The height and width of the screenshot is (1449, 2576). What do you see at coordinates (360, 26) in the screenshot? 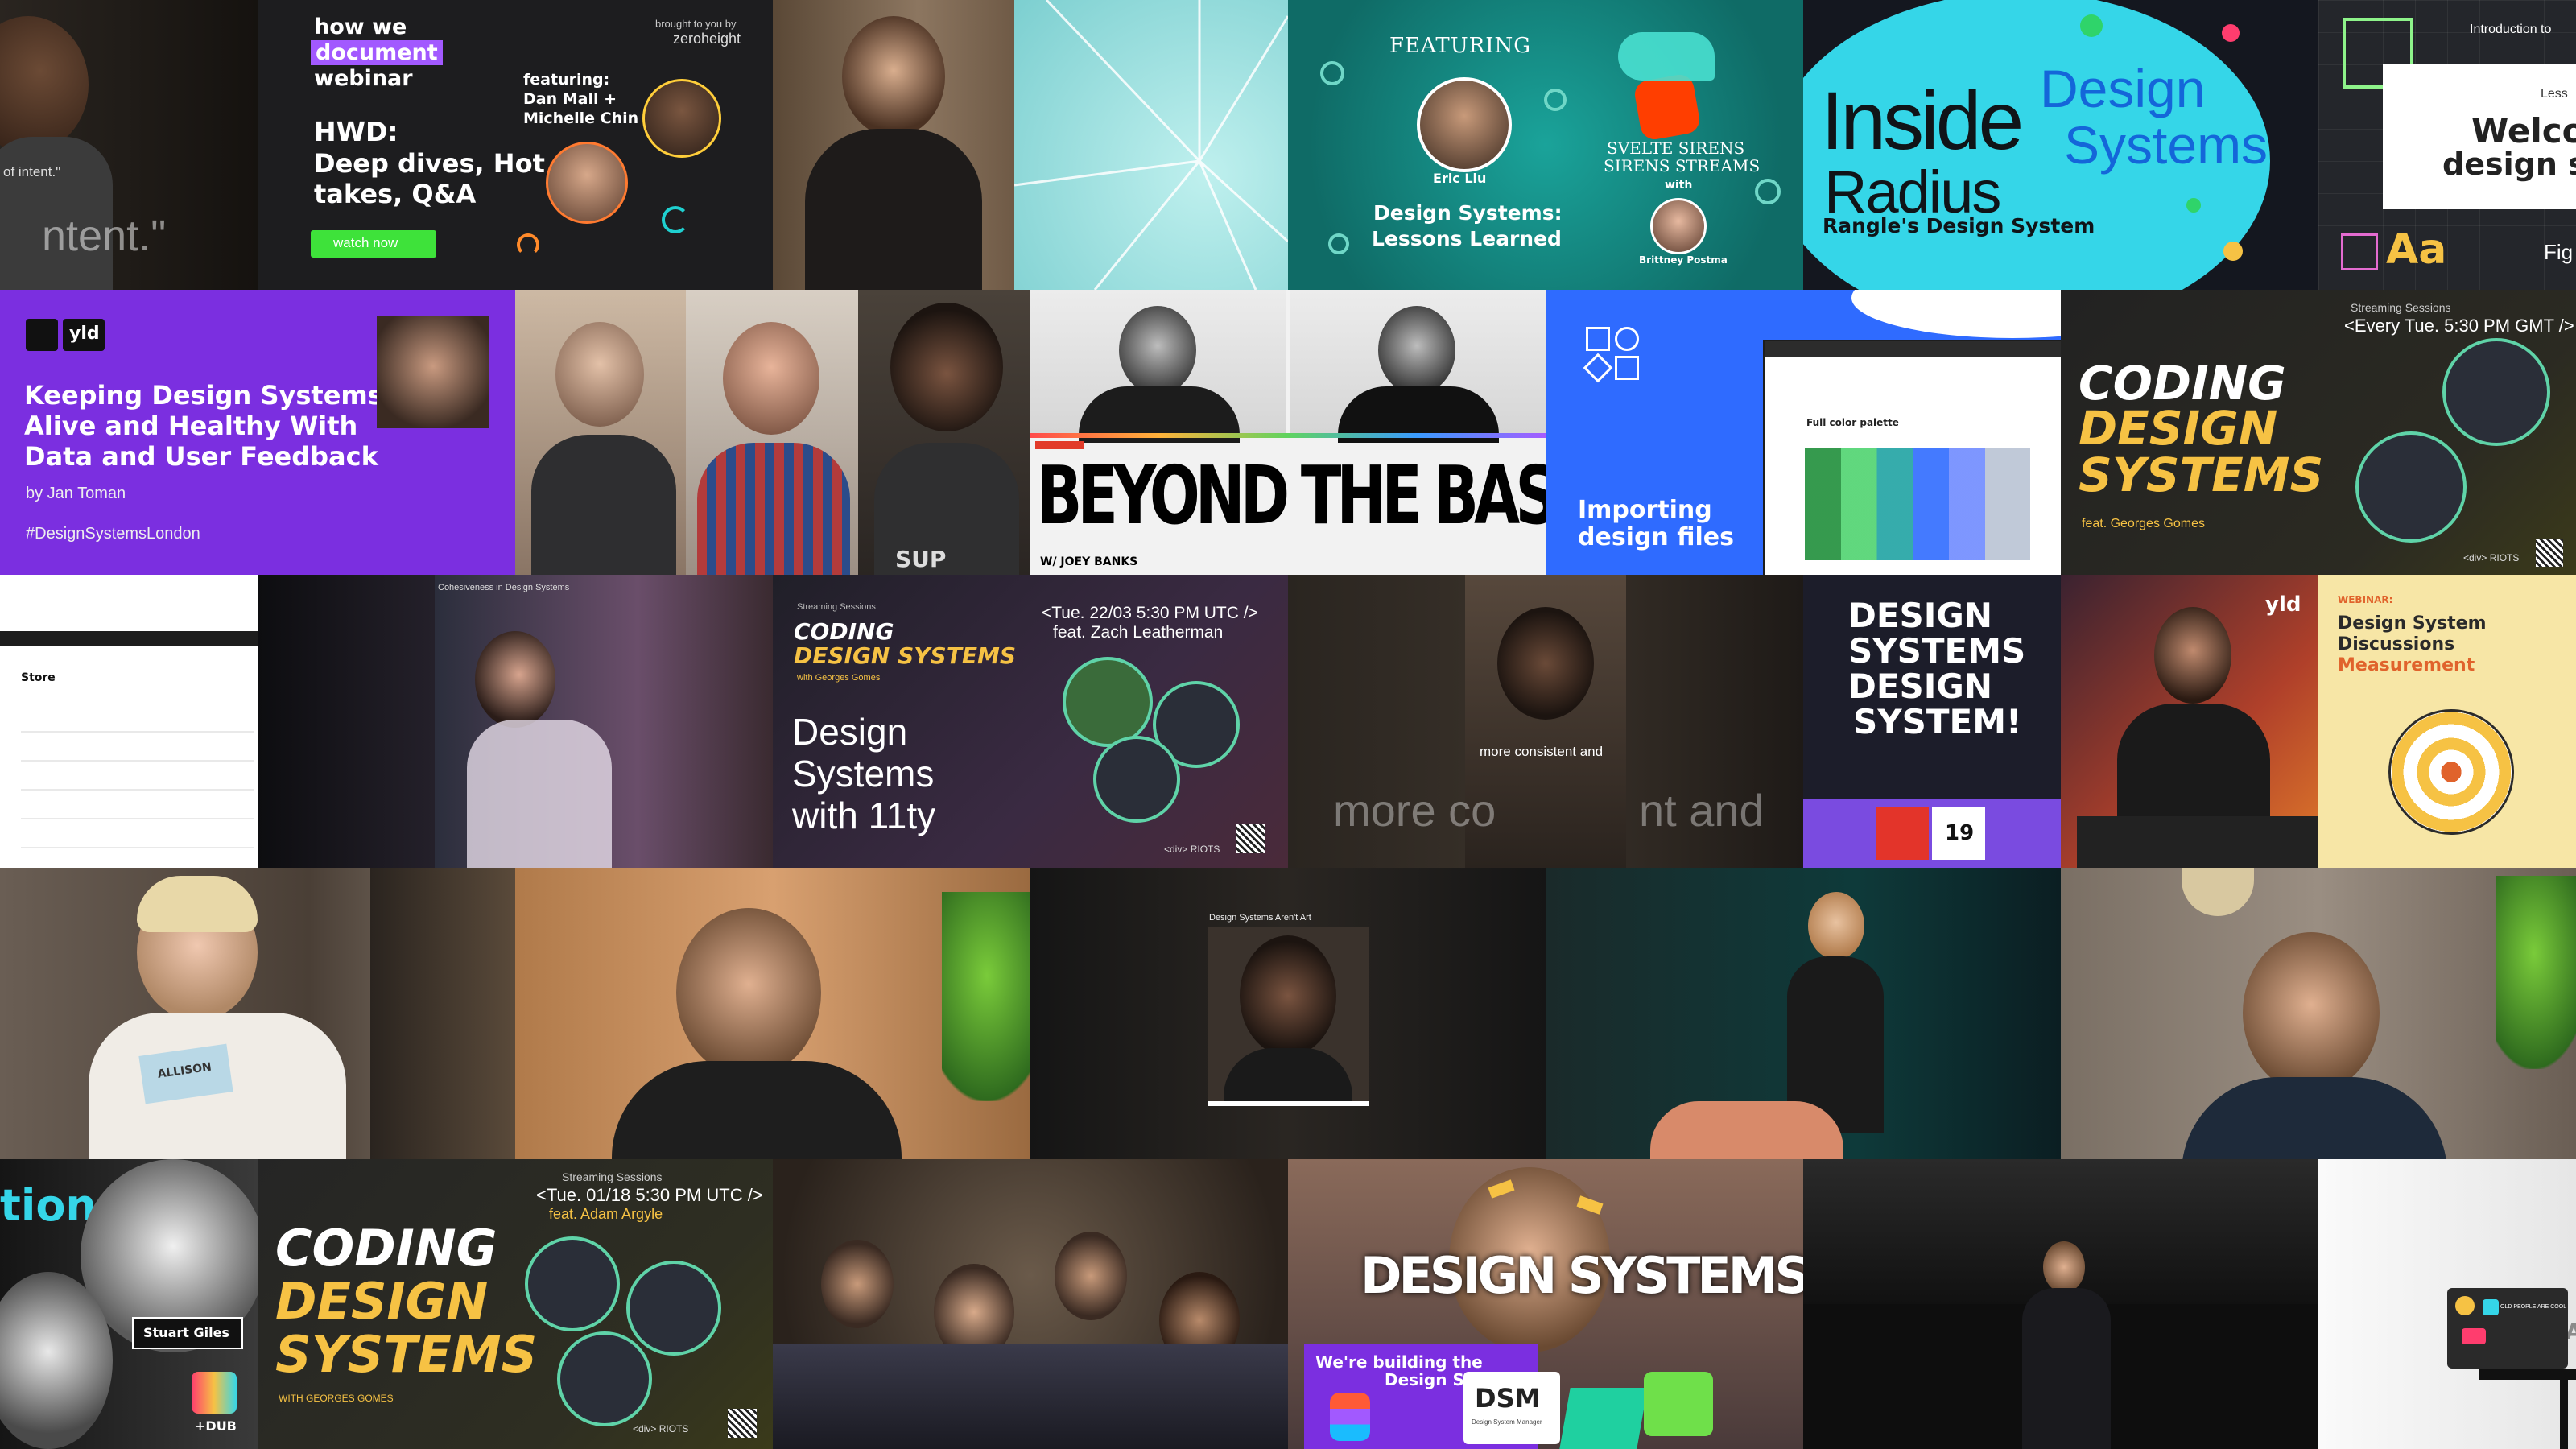
I see `header-how-we: how we` at bounding box center [360, 26].